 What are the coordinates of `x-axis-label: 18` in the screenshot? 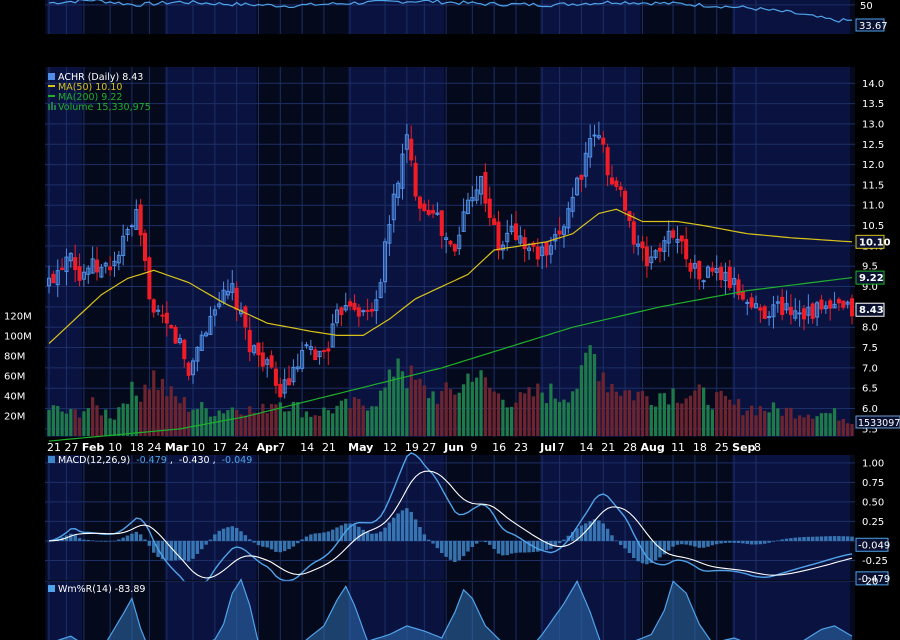 It's located at (137, 447).